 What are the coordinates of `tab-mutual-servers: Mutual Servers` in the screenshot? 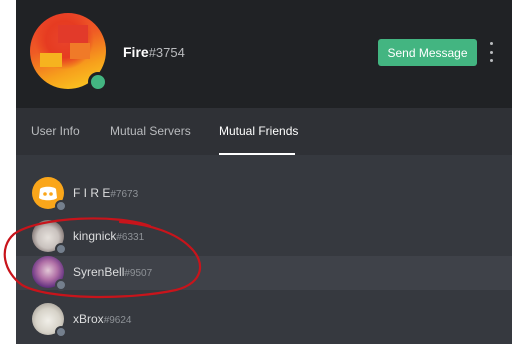 It's located at (150, 131).